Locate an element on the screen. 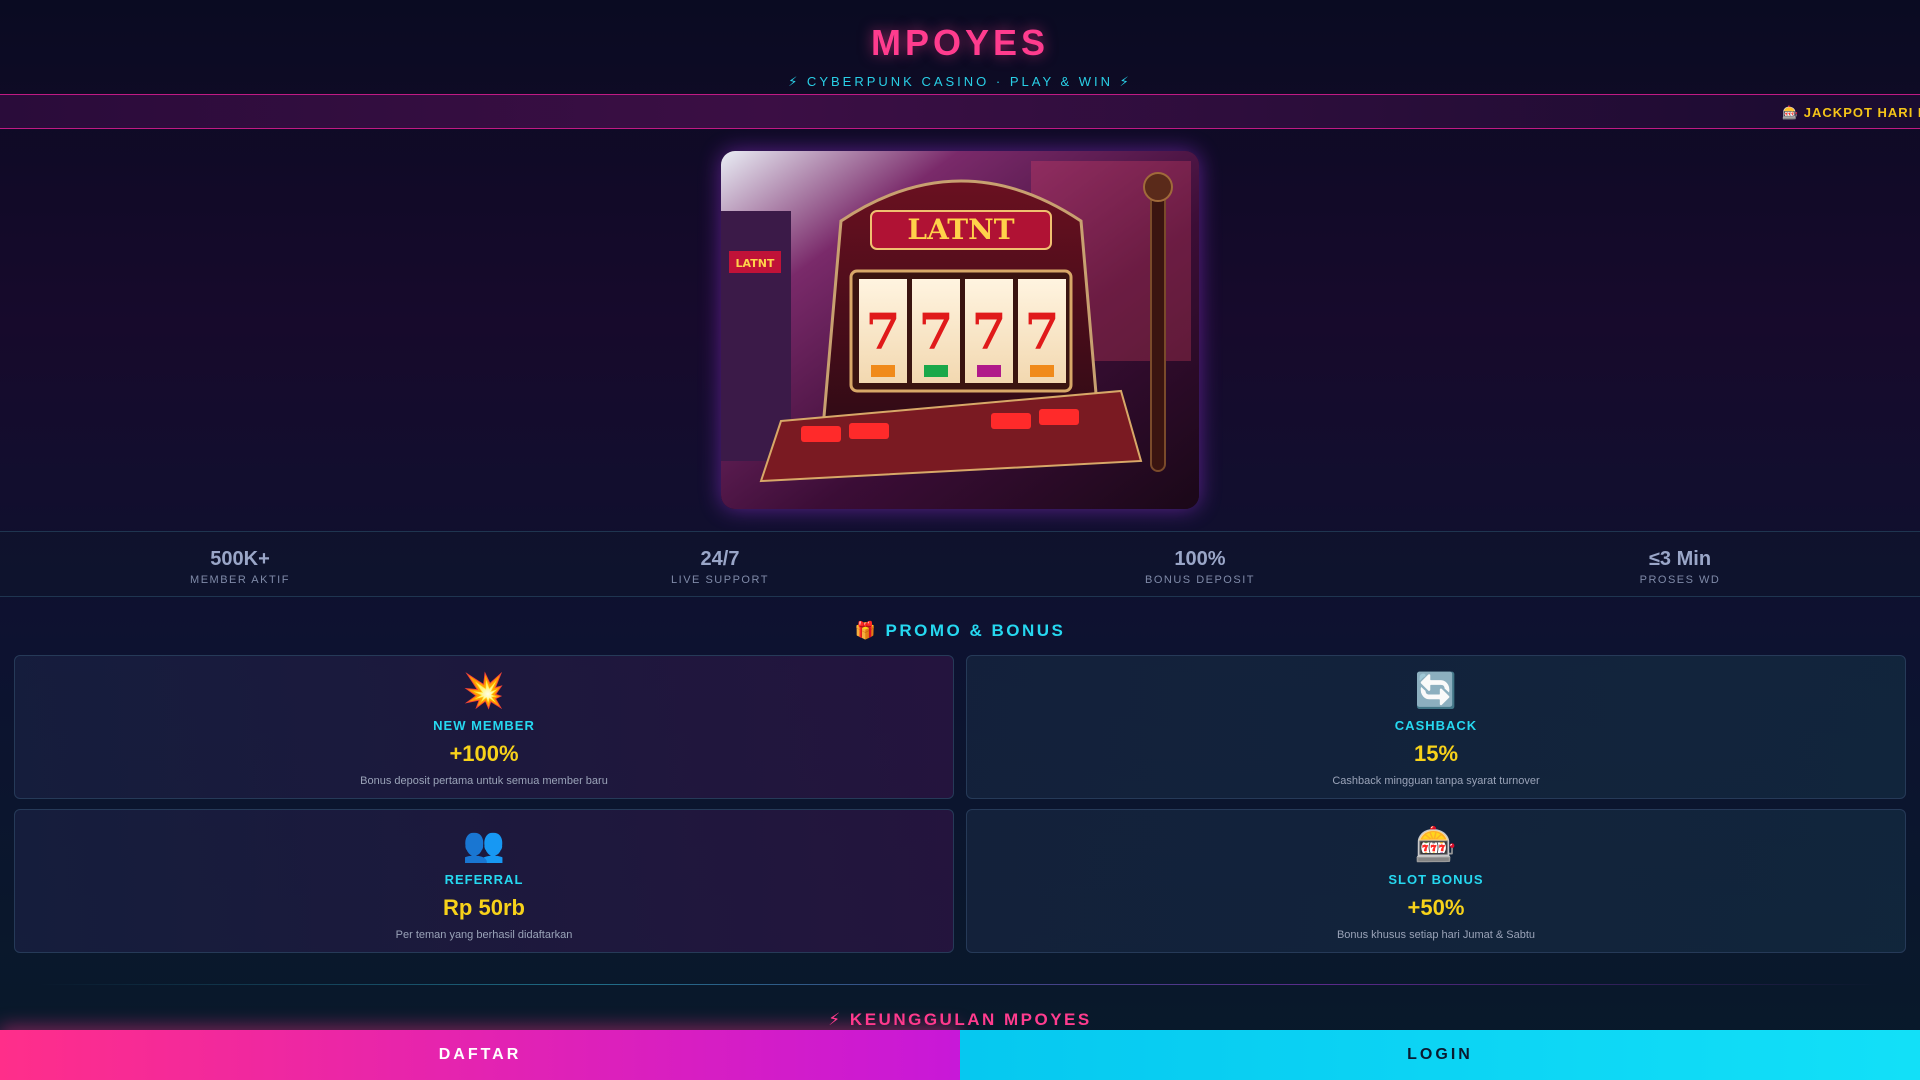 Image resolution: width=1920 pixels, height=1080 pixels. promo-card-name: SLOT BONUS is located at coordinates (1436, 879).